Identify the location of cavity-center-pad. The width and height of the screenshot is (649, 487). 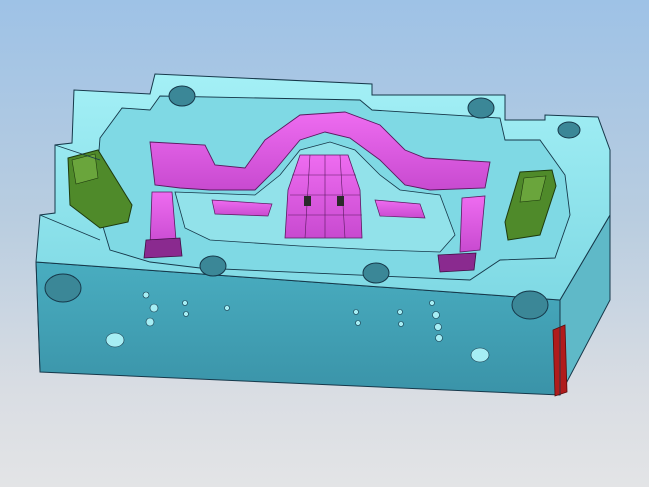
(323, 196).